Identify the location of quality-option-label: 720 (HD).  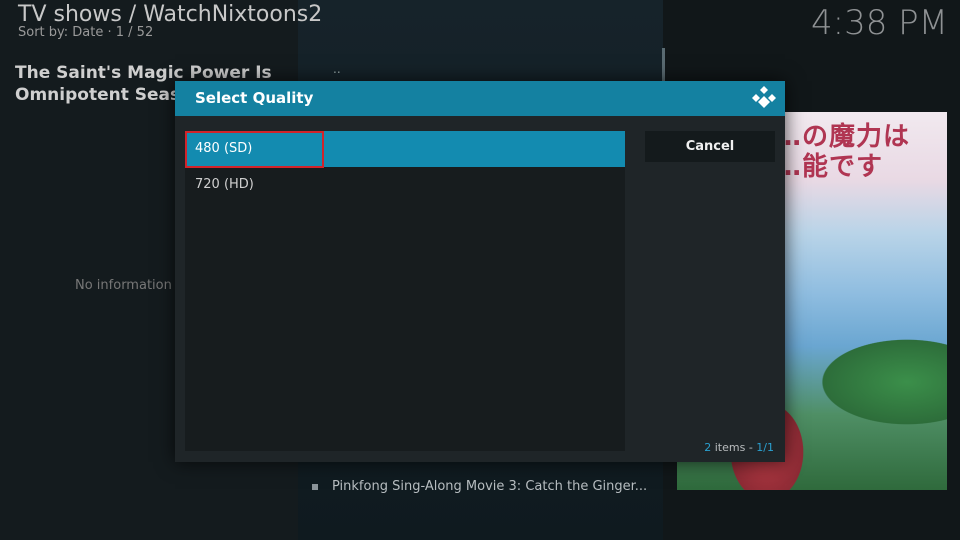
(224, 184).